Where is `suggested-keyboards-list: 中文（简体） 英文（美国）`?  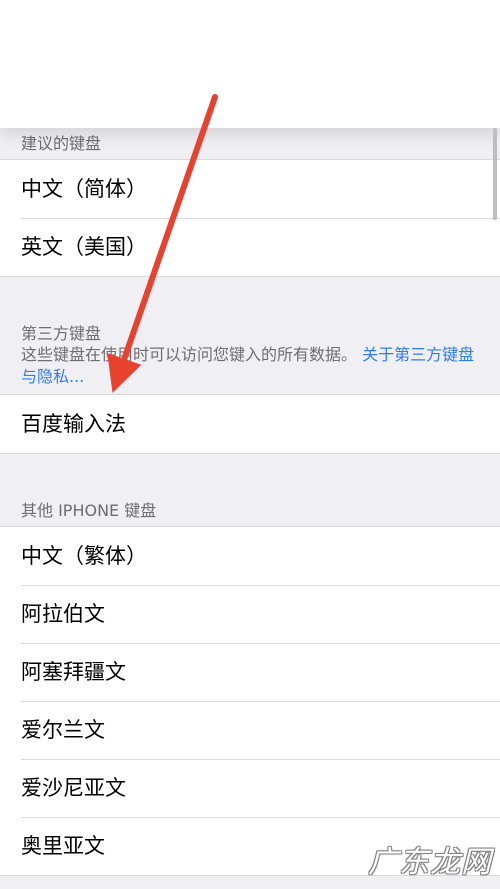 suggested-keyboards-list: 中文（简体） 英文（美国） is located at coordinates (250, 218).